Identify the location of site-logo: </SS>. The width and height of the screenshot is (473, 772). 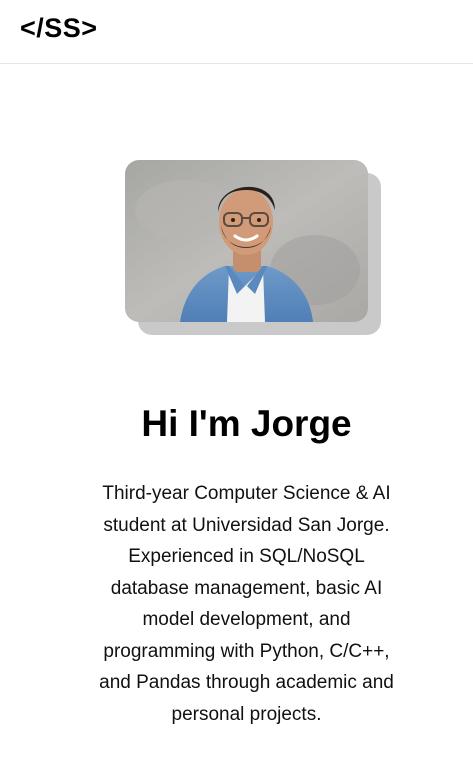
(59, 28).